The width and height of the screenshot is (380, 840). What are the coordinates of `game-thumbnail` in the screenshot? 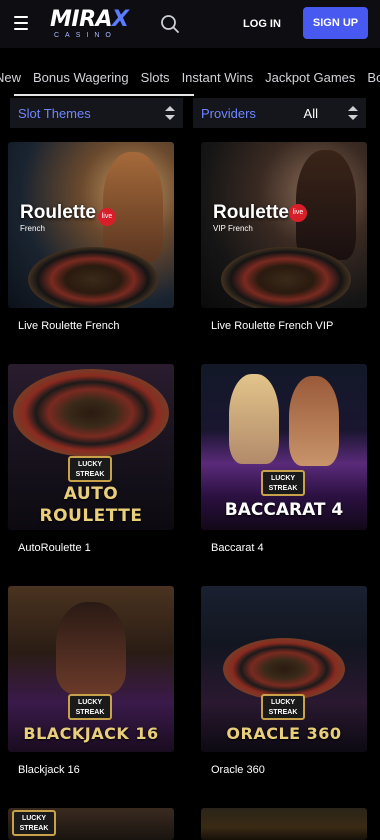 It's located at (284, 824).